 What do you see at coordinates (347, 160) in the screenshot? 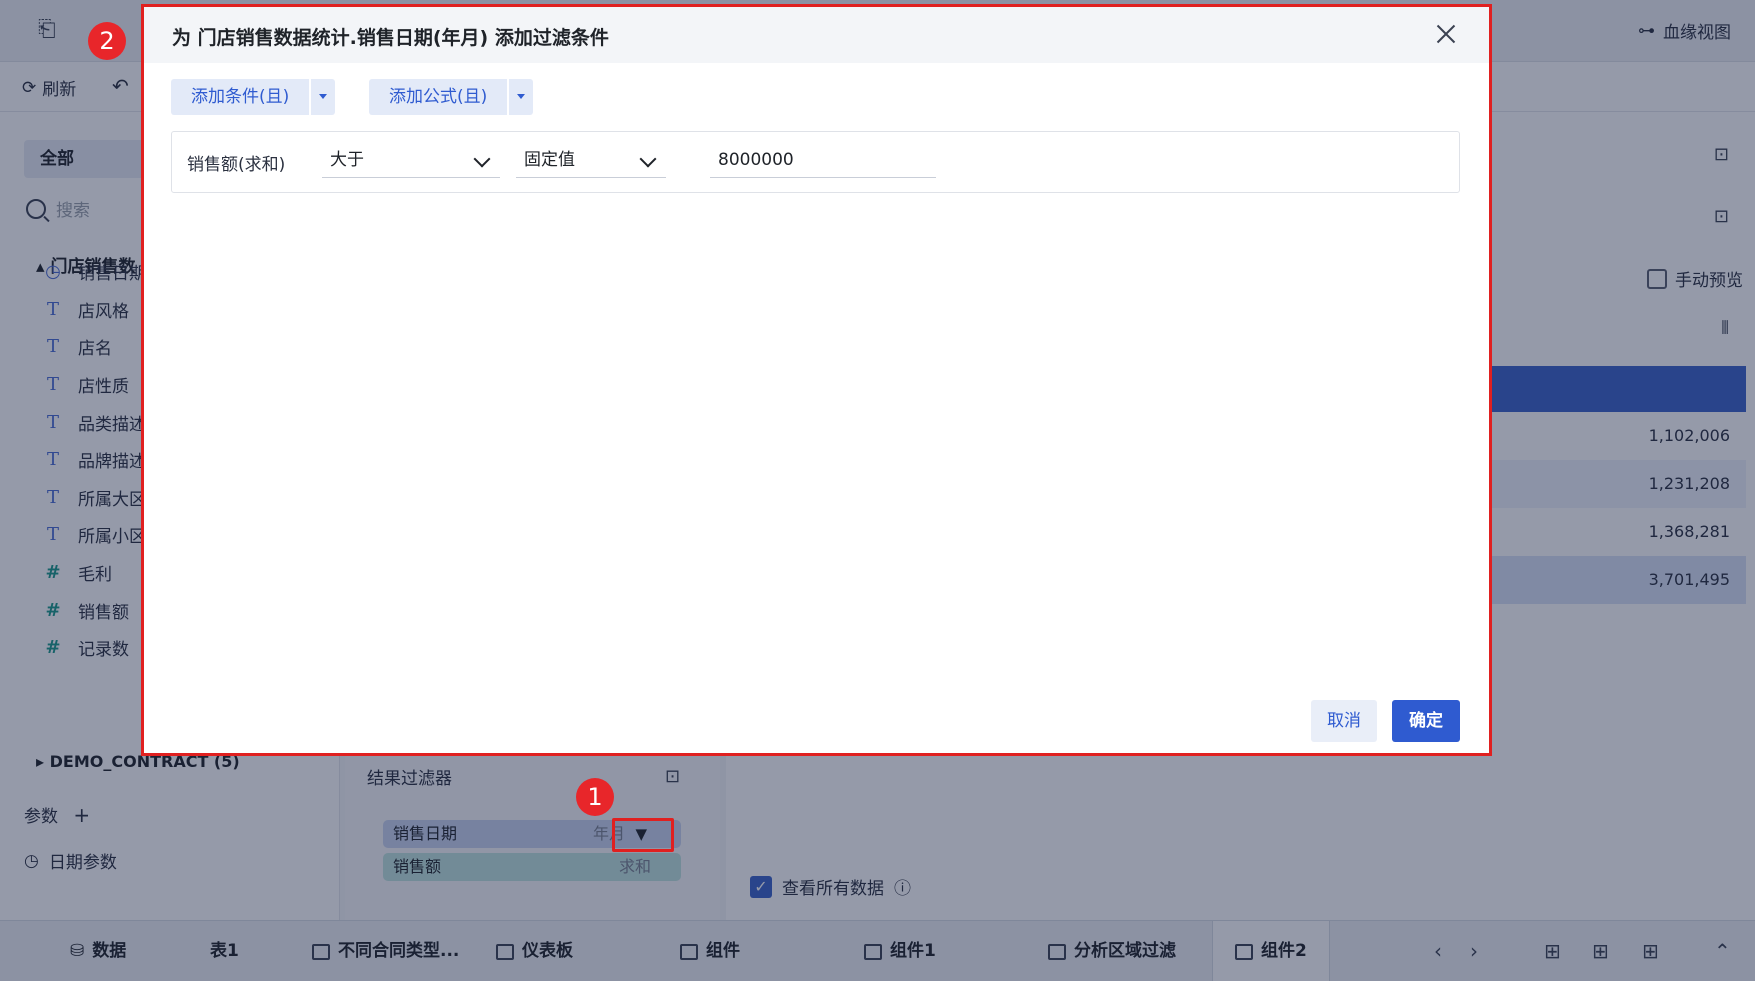
I see `operator-value: 大于` at bounding box center [347, 160].